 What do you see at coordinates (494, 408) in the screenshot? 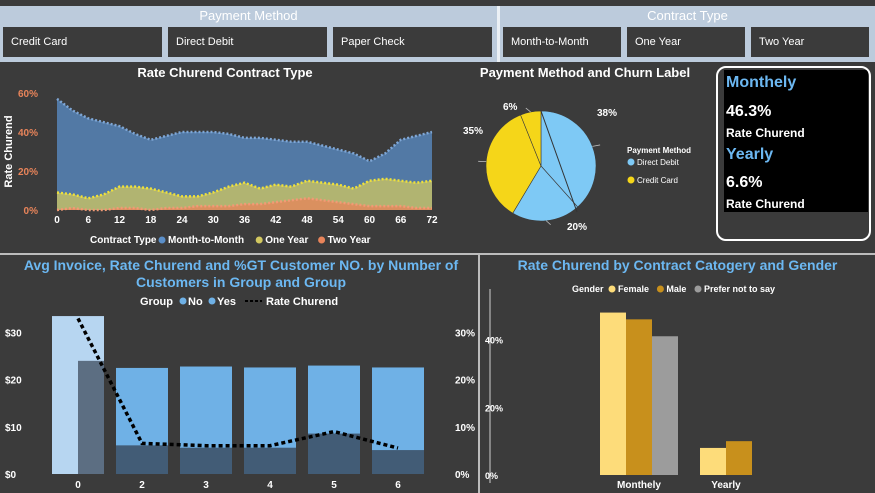
I see `gender-y-tick: 20%` at bounding box center [494, 408].